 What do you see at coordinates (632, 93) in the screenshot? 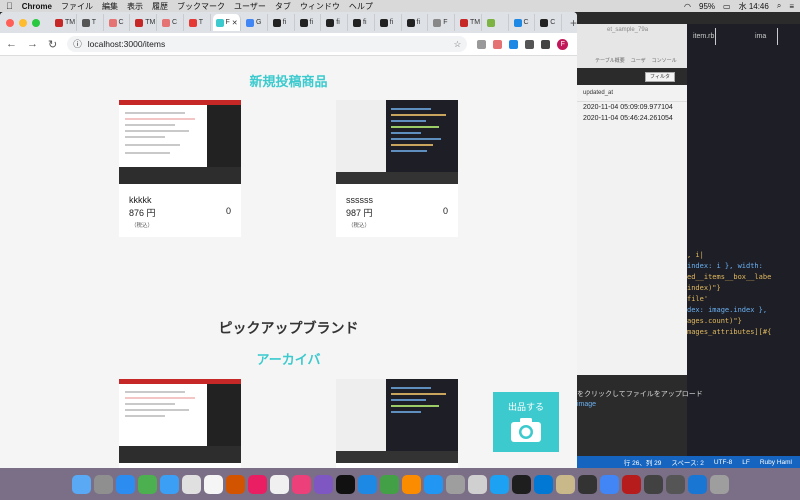
I see `column-header-updated-at: updated_at` at bounding box center [632, 93].